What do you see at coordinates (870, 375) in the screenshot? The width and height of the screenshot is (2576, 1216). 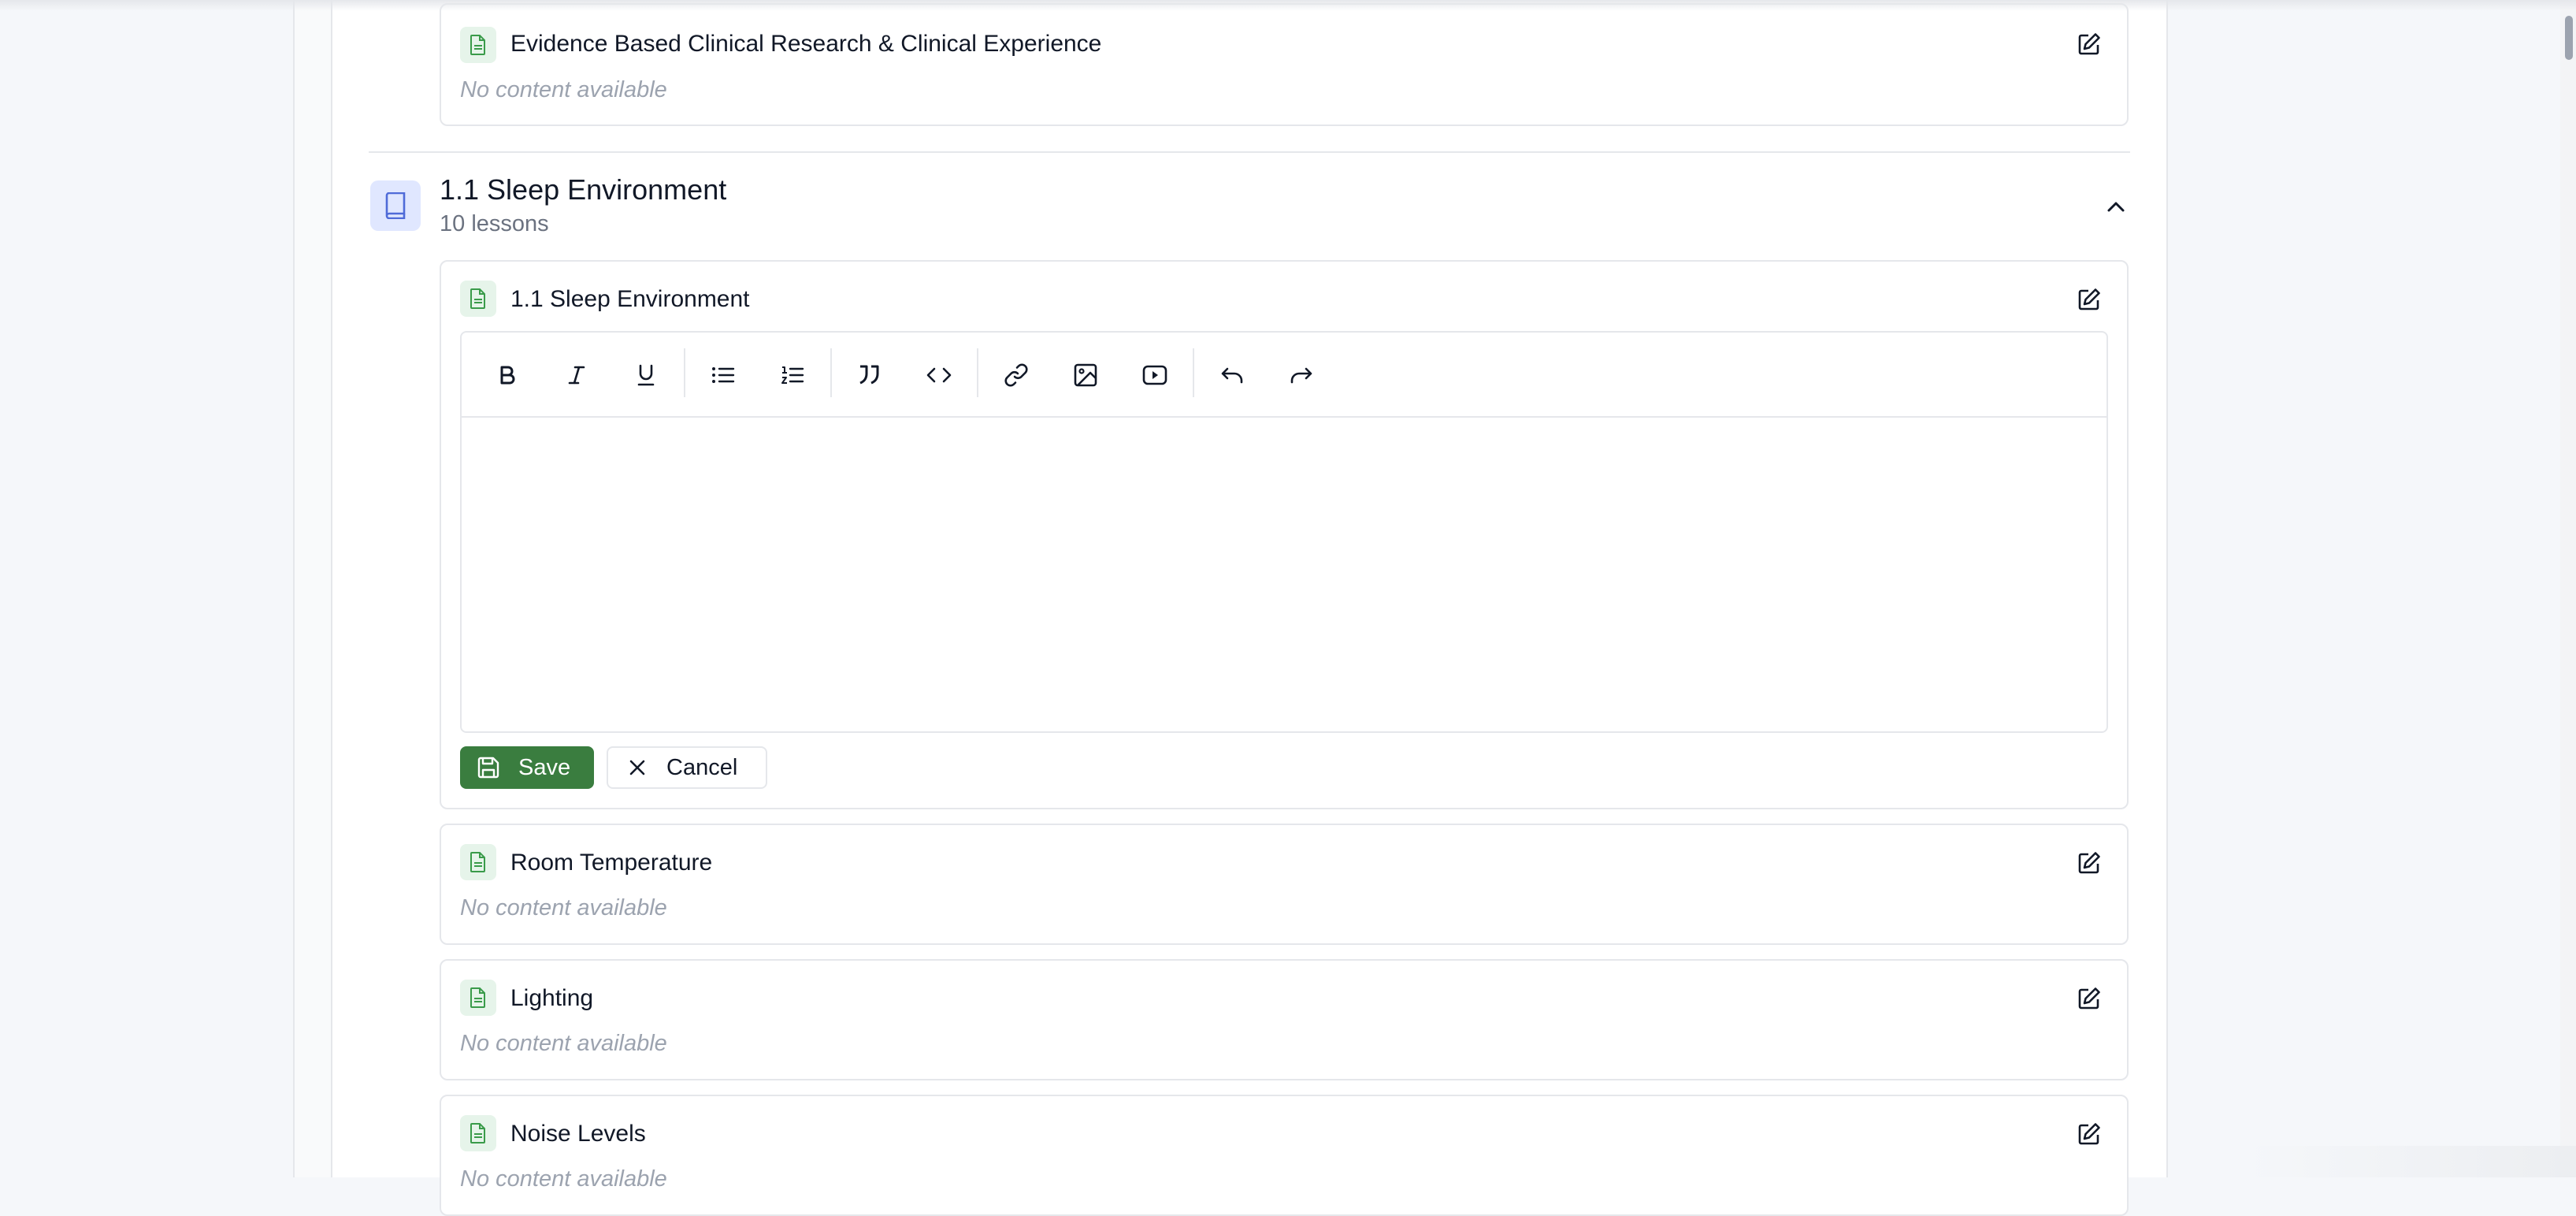 I see `quote-icon` at bounding box center [870, 375].